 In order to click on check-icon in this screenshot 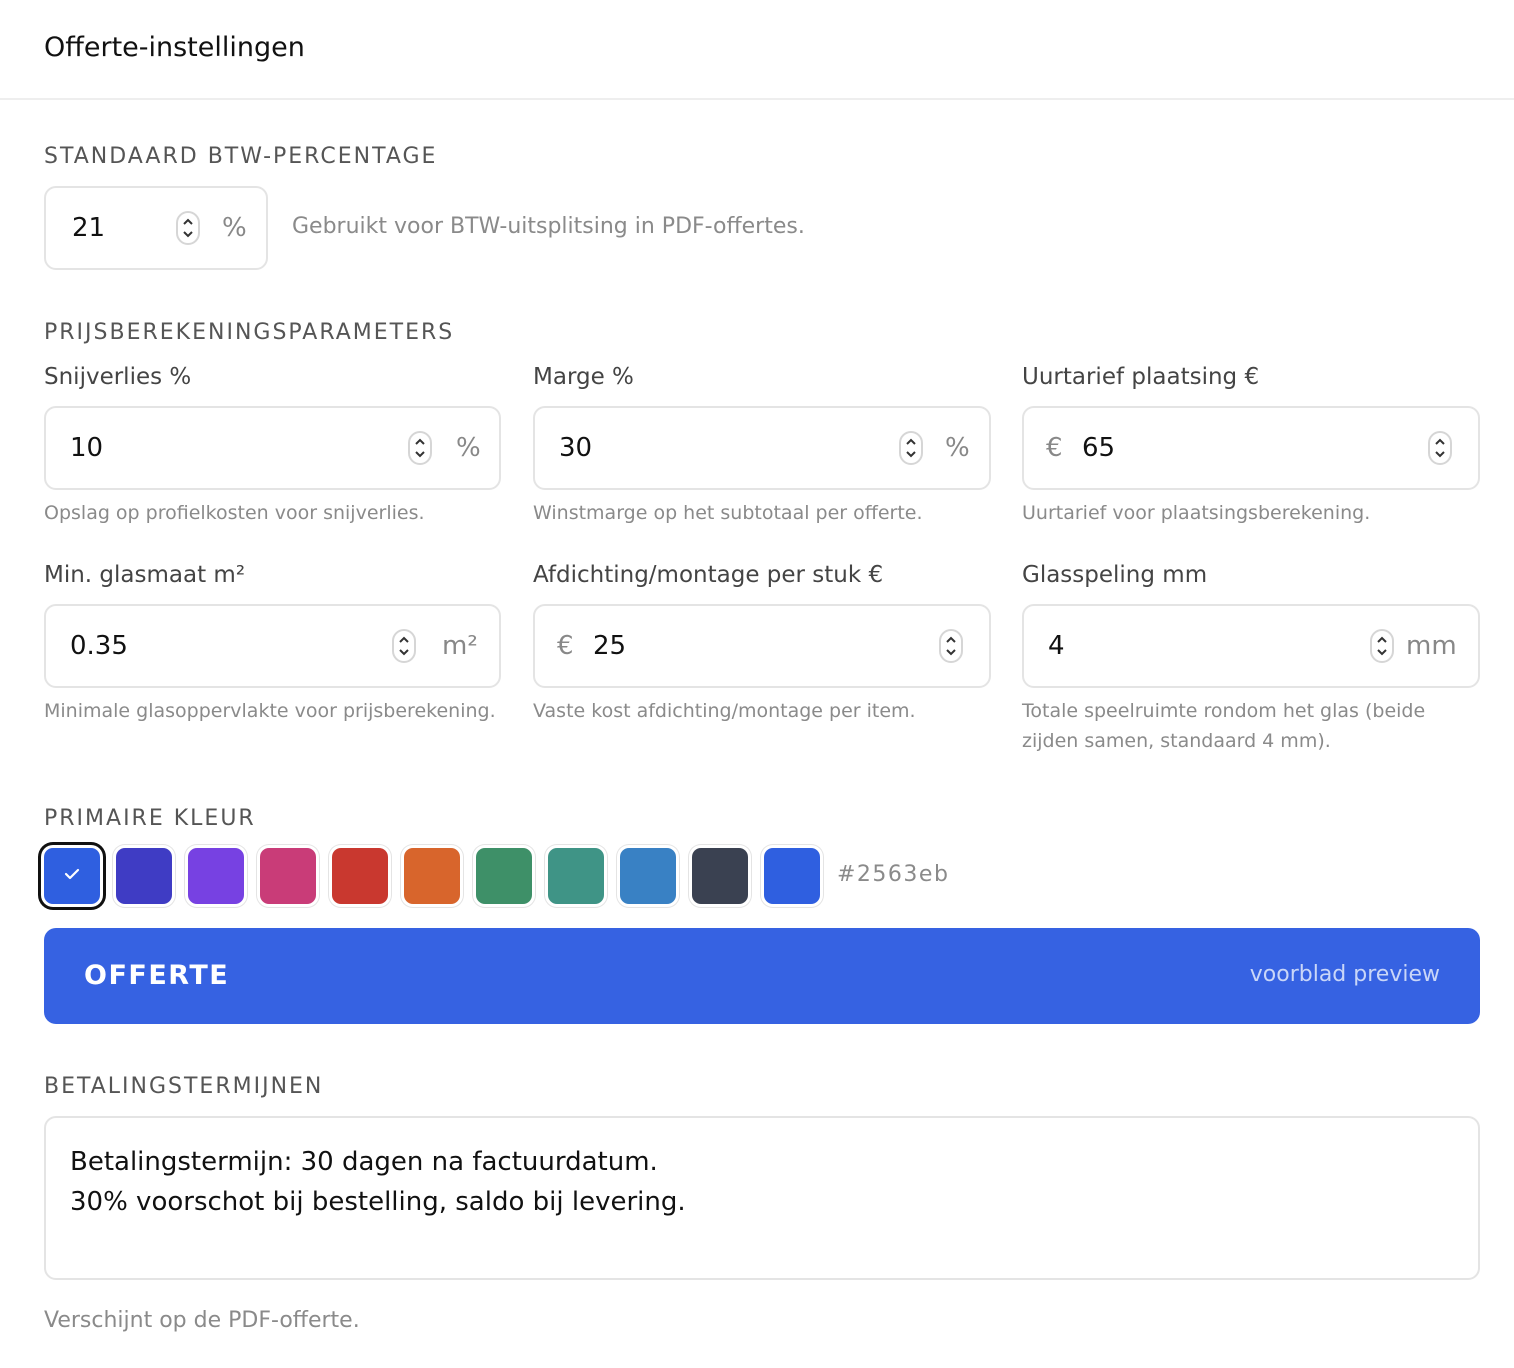, I will do `click(72, 876)`.